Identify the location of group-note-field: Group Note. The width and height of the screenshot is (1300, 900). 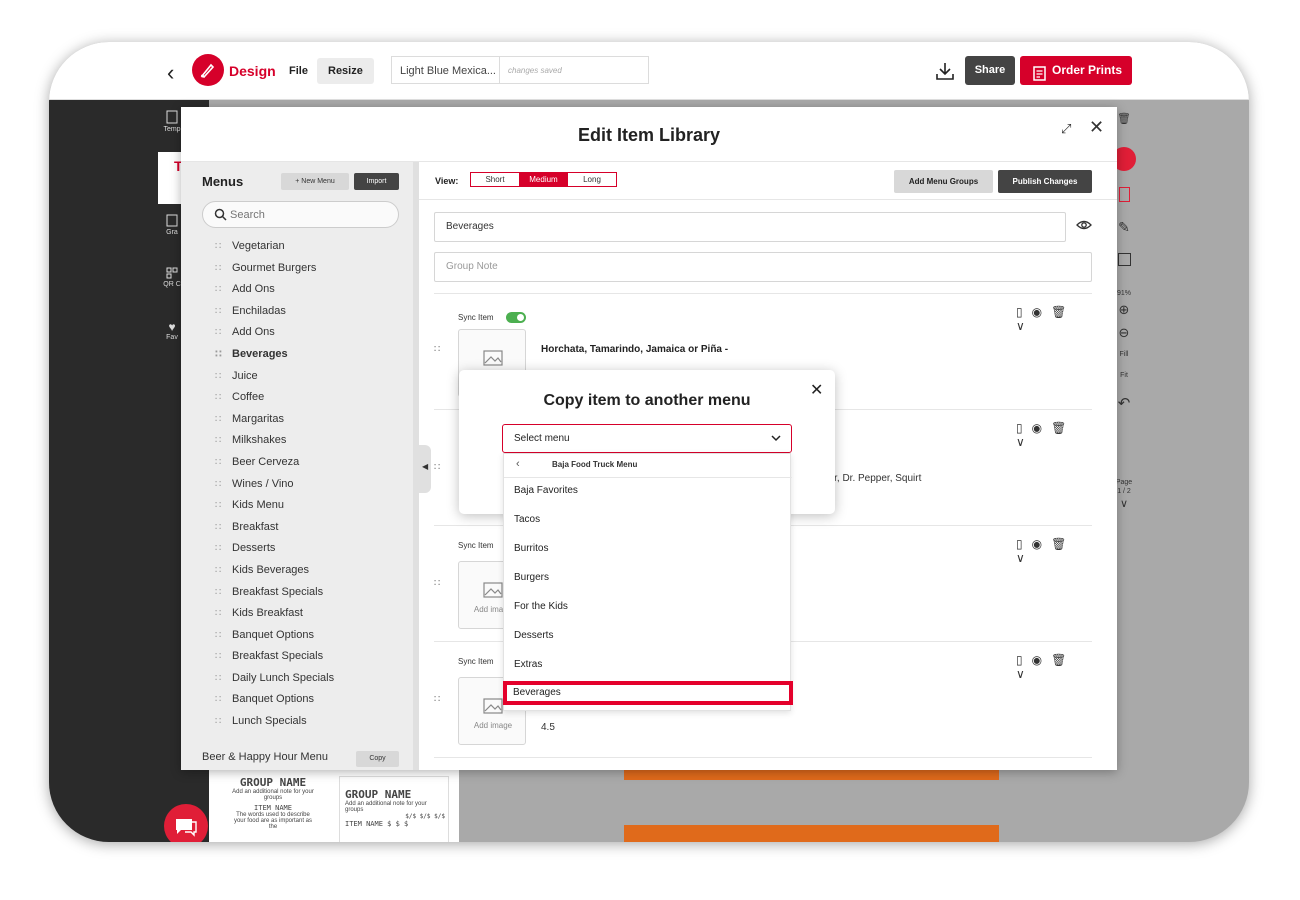
(763, 267).